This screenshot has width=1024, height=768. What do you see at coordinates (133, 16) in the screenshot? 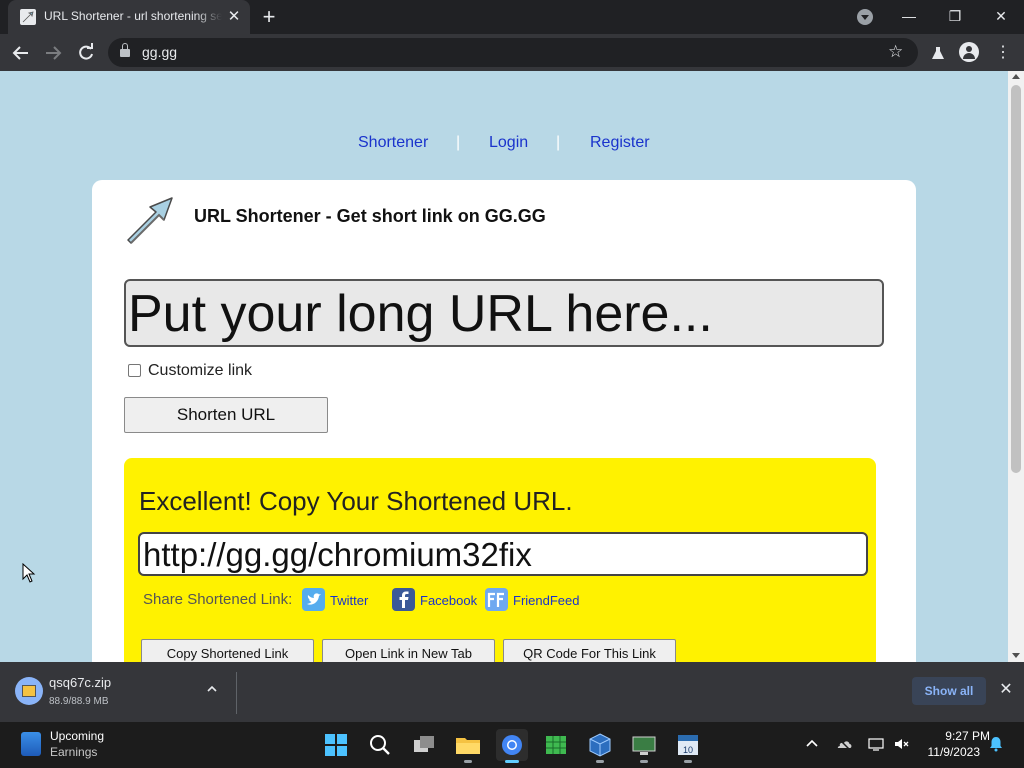
I see `tab-title: URL Shortener - url shortening service` at bounding box center [133, 16].